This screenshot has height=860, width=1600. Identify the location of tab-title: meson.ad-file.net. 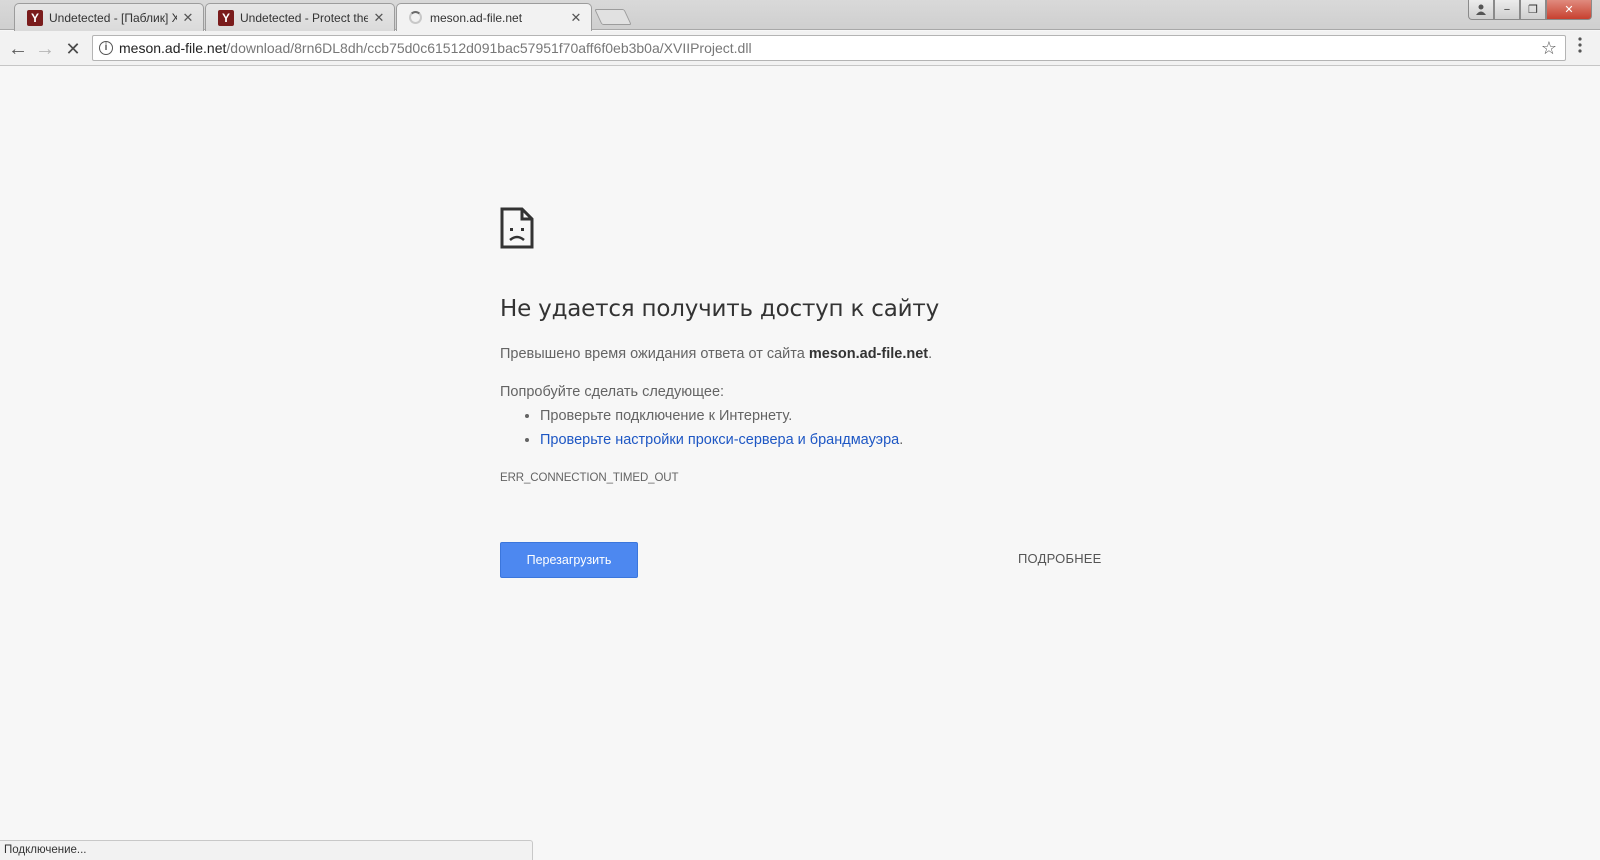
(476, 17).